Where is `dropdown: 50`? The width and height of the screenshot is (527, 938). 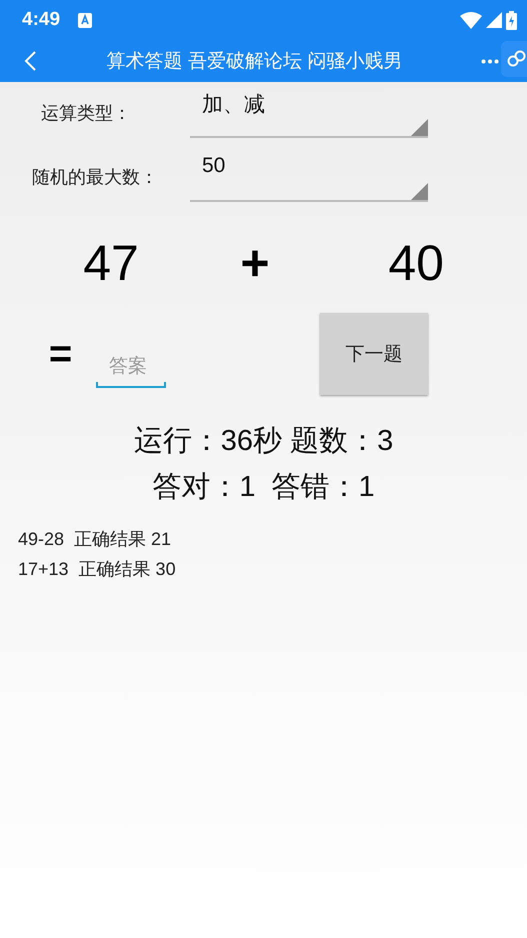 dropdown: 50 is located at coordinates (309, 177).